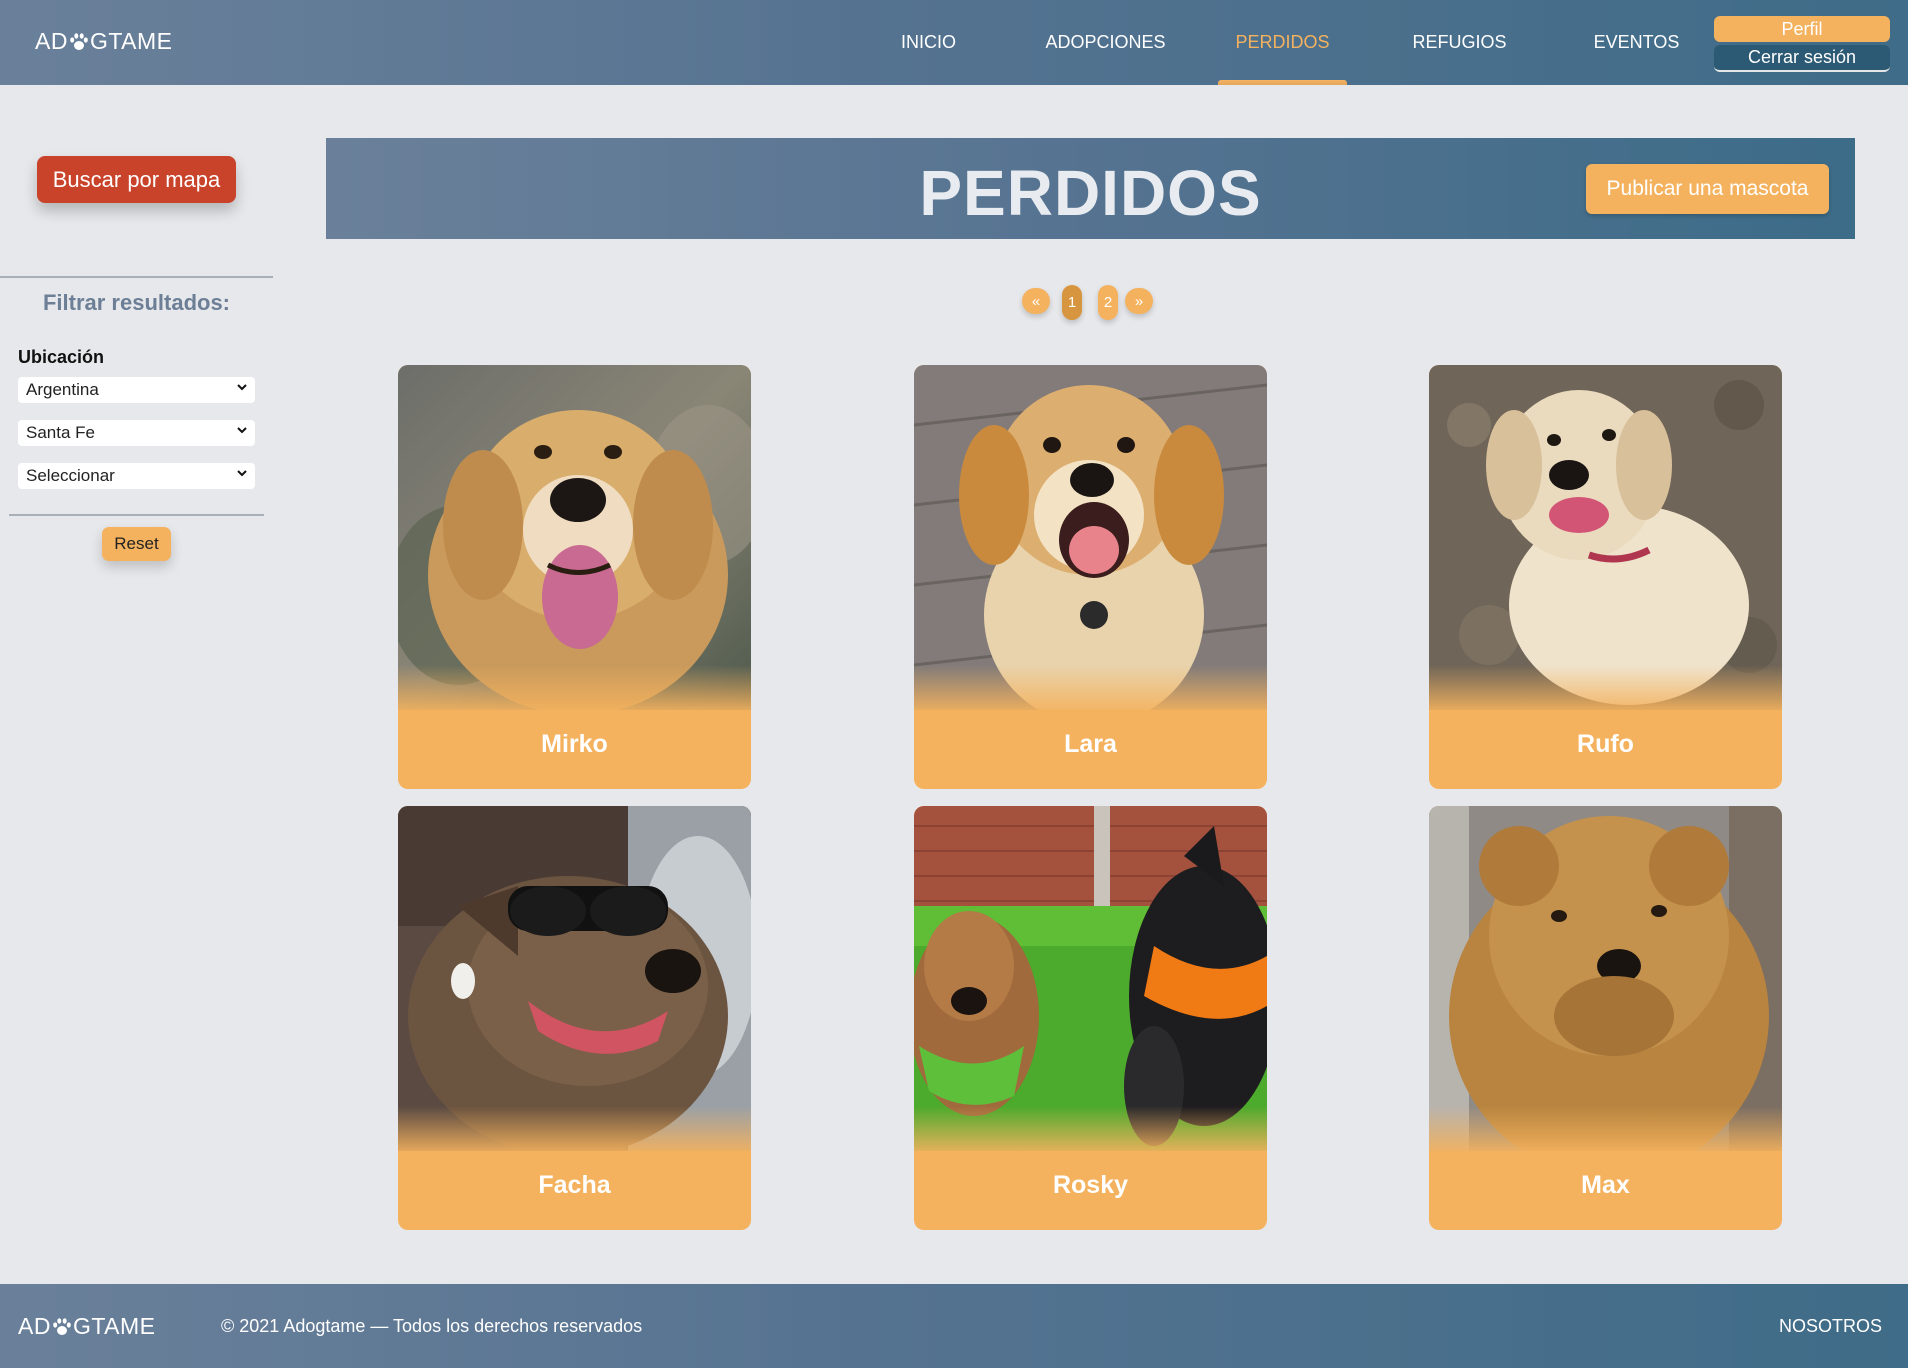 This screenshot has height=1368, width=1908. Describe the element at coordinates (60, 432) in the screenshot. I see `province-select-value: Santa Fe` at that location.